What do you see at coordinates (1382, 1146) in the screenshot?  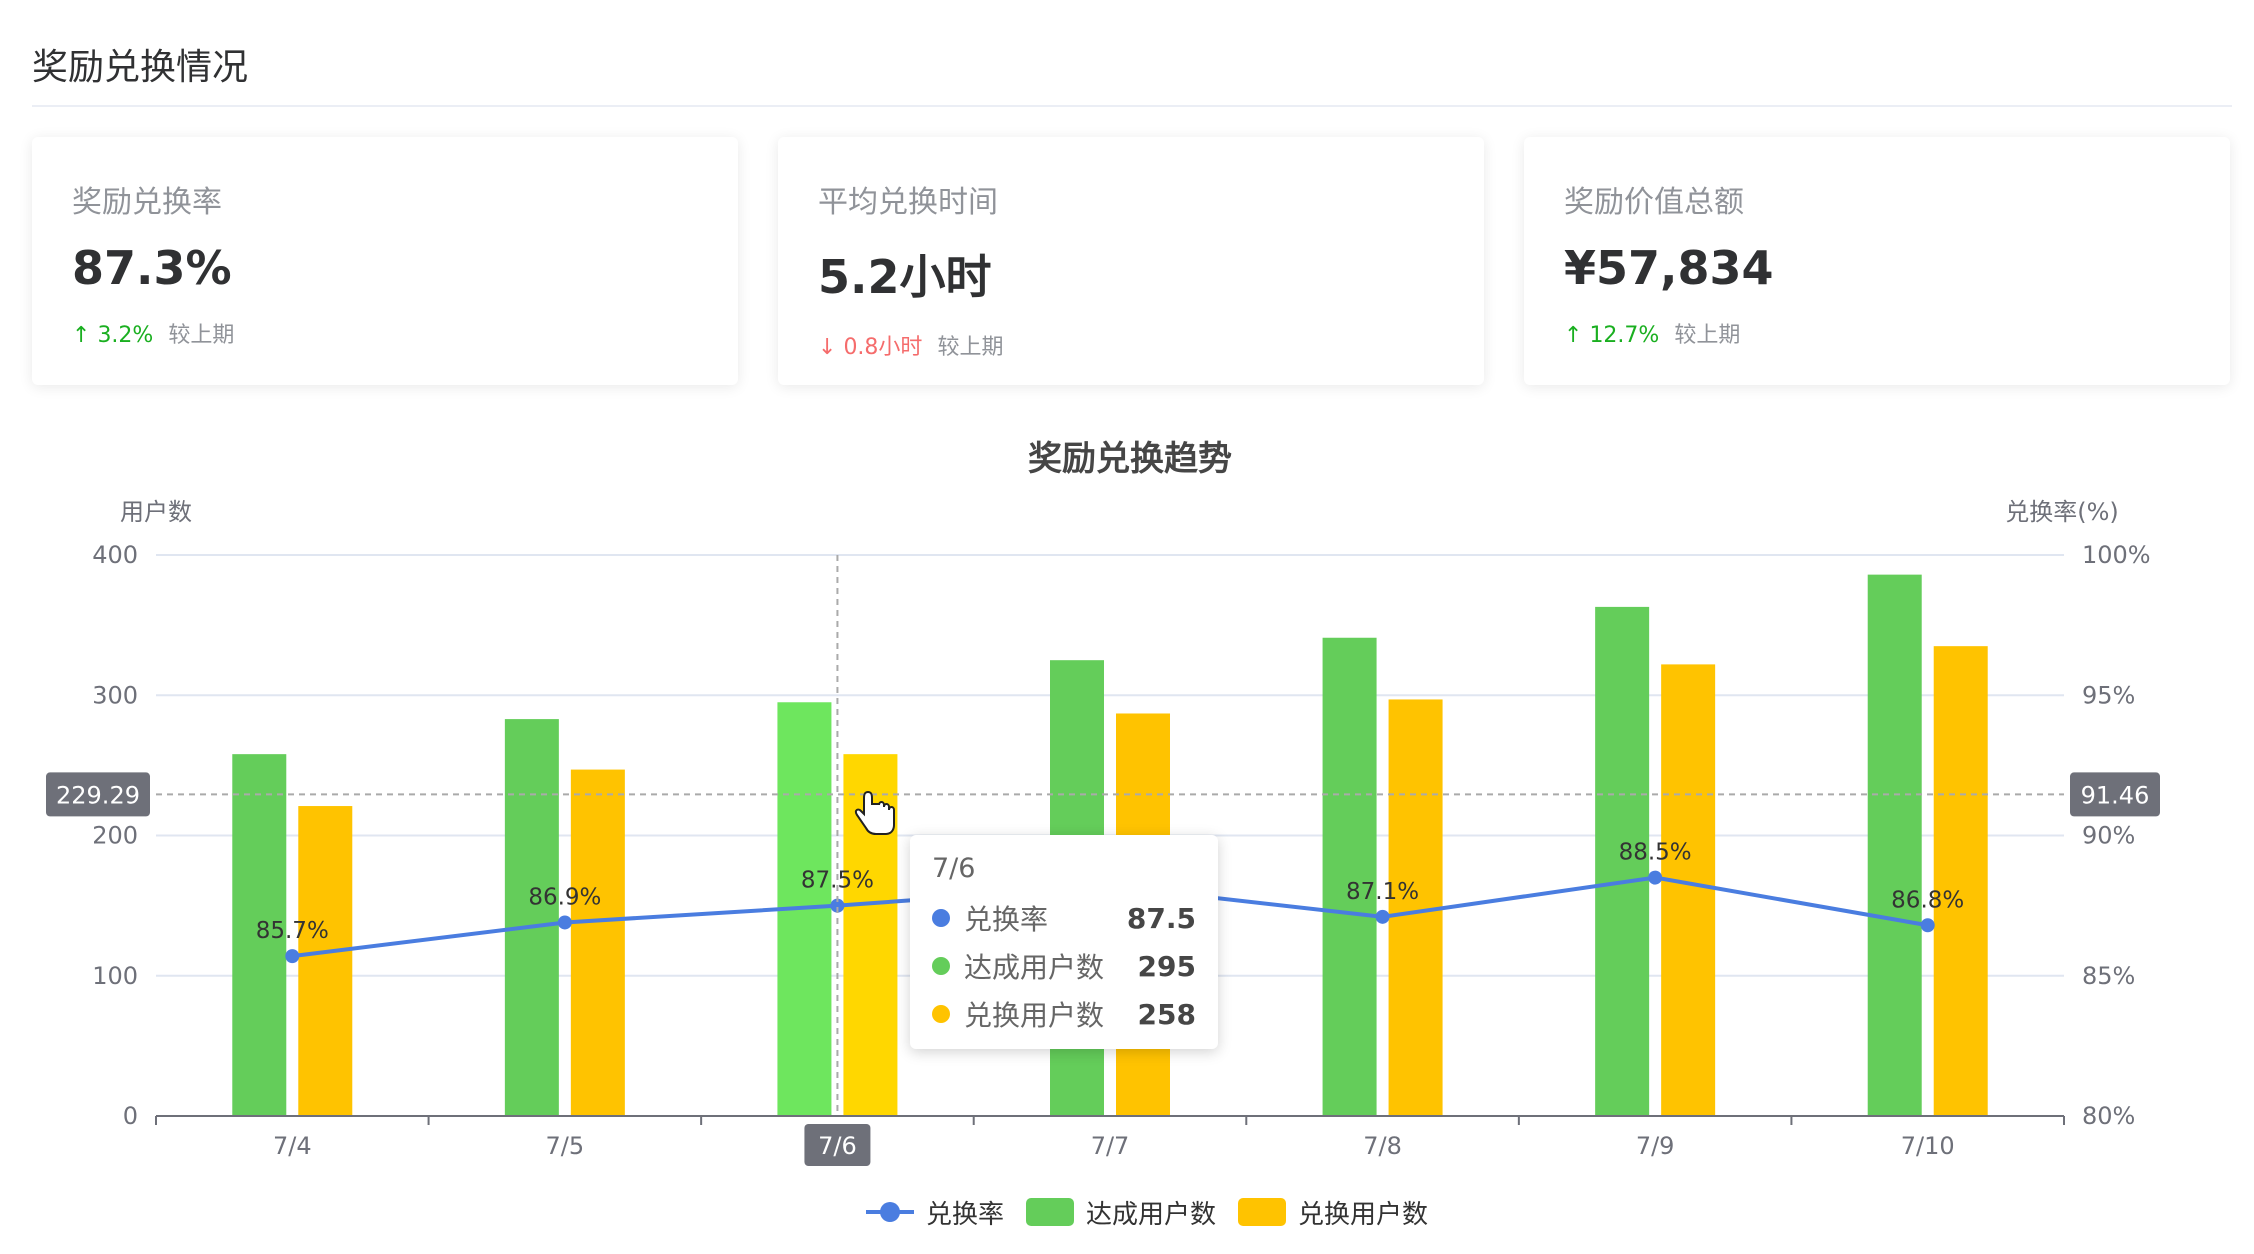 I see `x-tick-label: 7/8` at bounding box center [1382, 1146].